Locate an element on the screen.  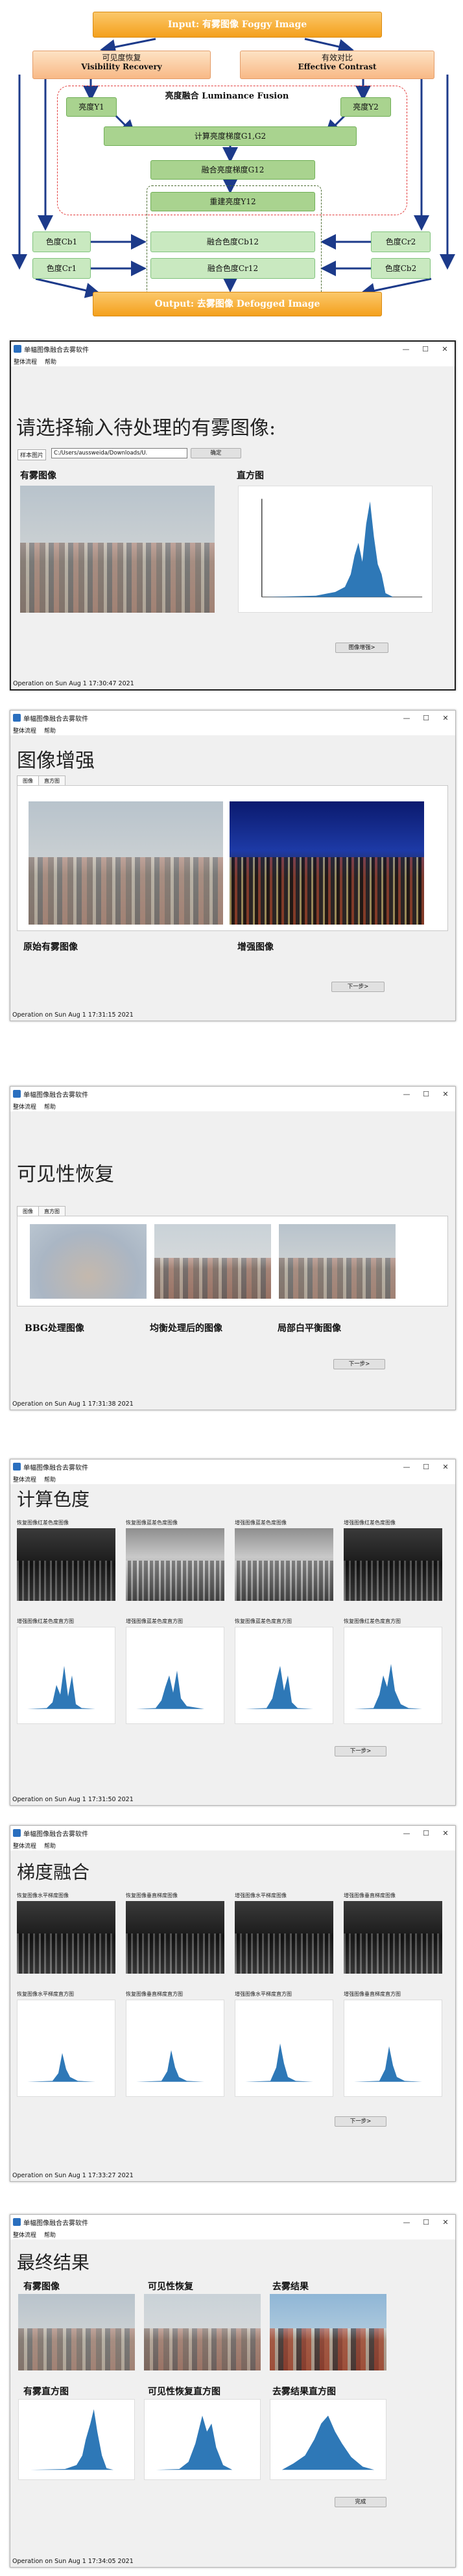
result-histogram is located at coordinates (328, 2439).